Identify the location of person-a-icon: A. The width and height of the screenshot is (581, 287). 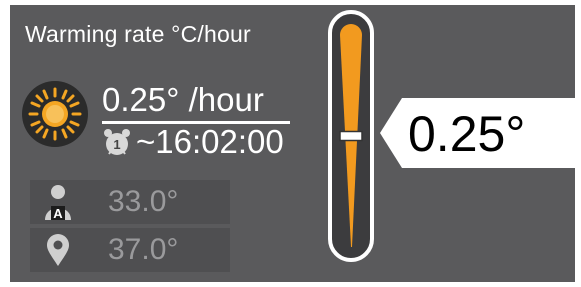
(58, 202).